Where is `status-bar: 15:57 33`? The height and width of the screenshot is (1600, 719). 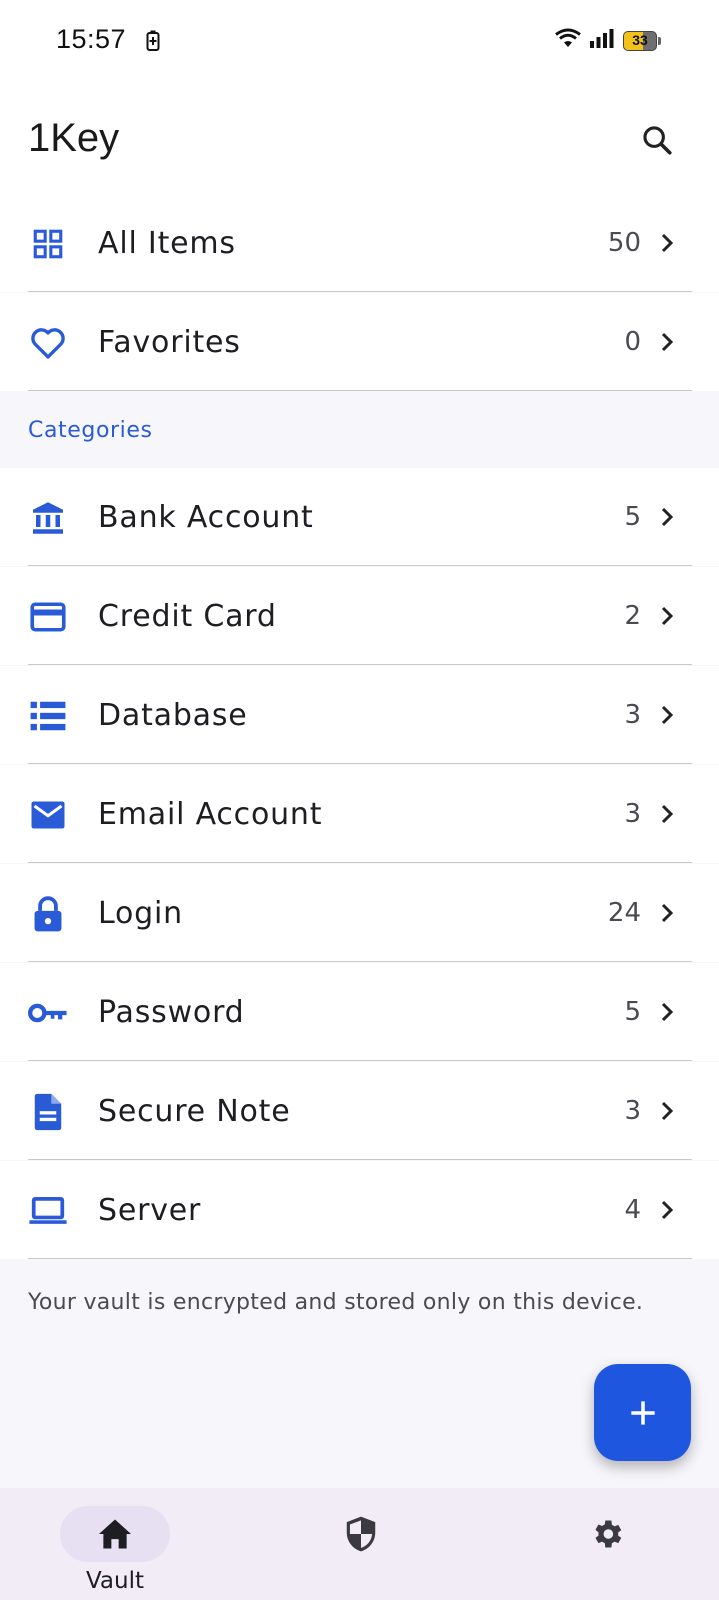 status-bar: 15:57 33 is located at coordinates (359, 42).